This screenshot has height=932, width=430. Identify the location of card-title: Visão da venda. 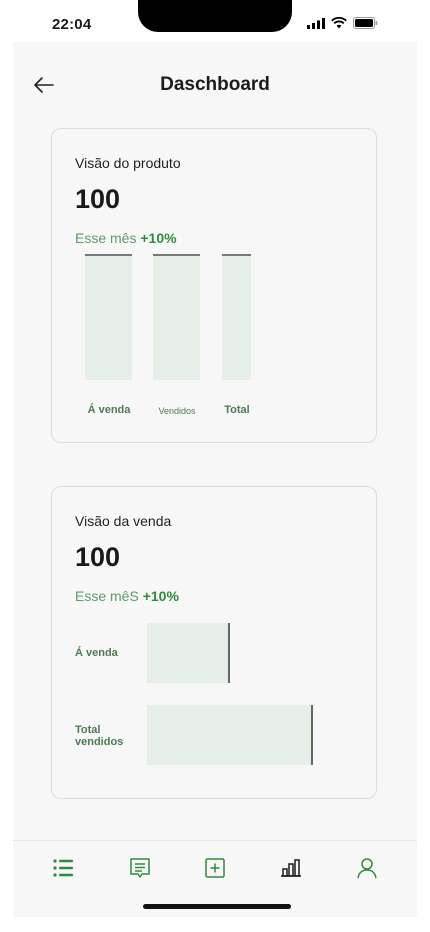
(123, 521).